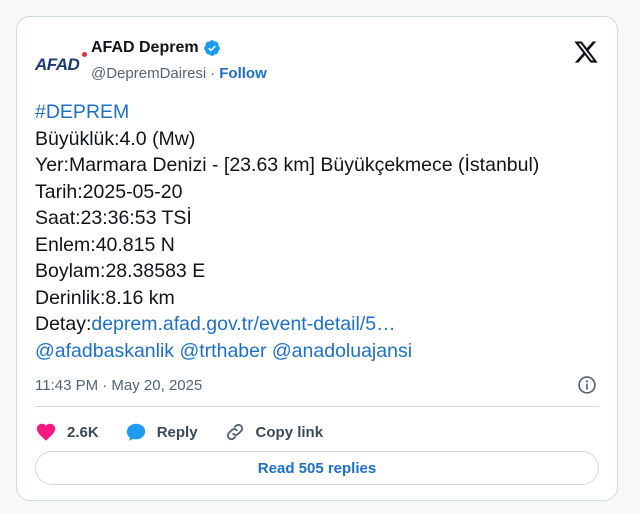 This screenshot has width=640, height=514. Describe the element at coordinates (243, 73) in the screenshot. I see `follow-button: Follow` at that location.